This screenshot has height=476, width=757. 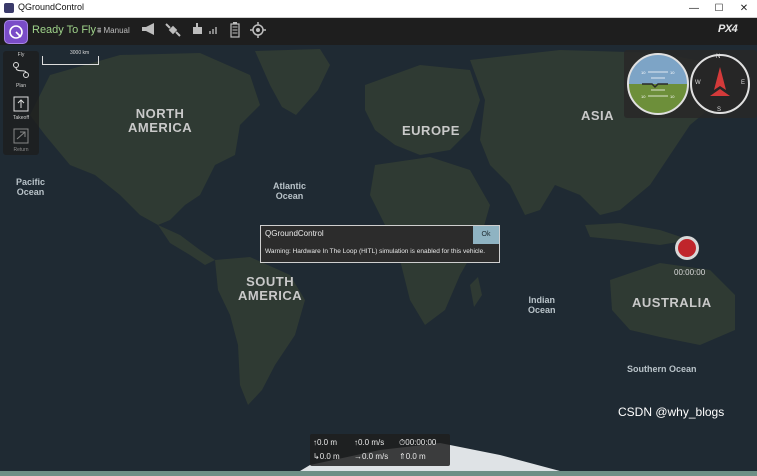 What do you see at coordinates (643, 96) in the screenshot?
I see `pitch-tick-3: 10` at bounding box center [643, 96].